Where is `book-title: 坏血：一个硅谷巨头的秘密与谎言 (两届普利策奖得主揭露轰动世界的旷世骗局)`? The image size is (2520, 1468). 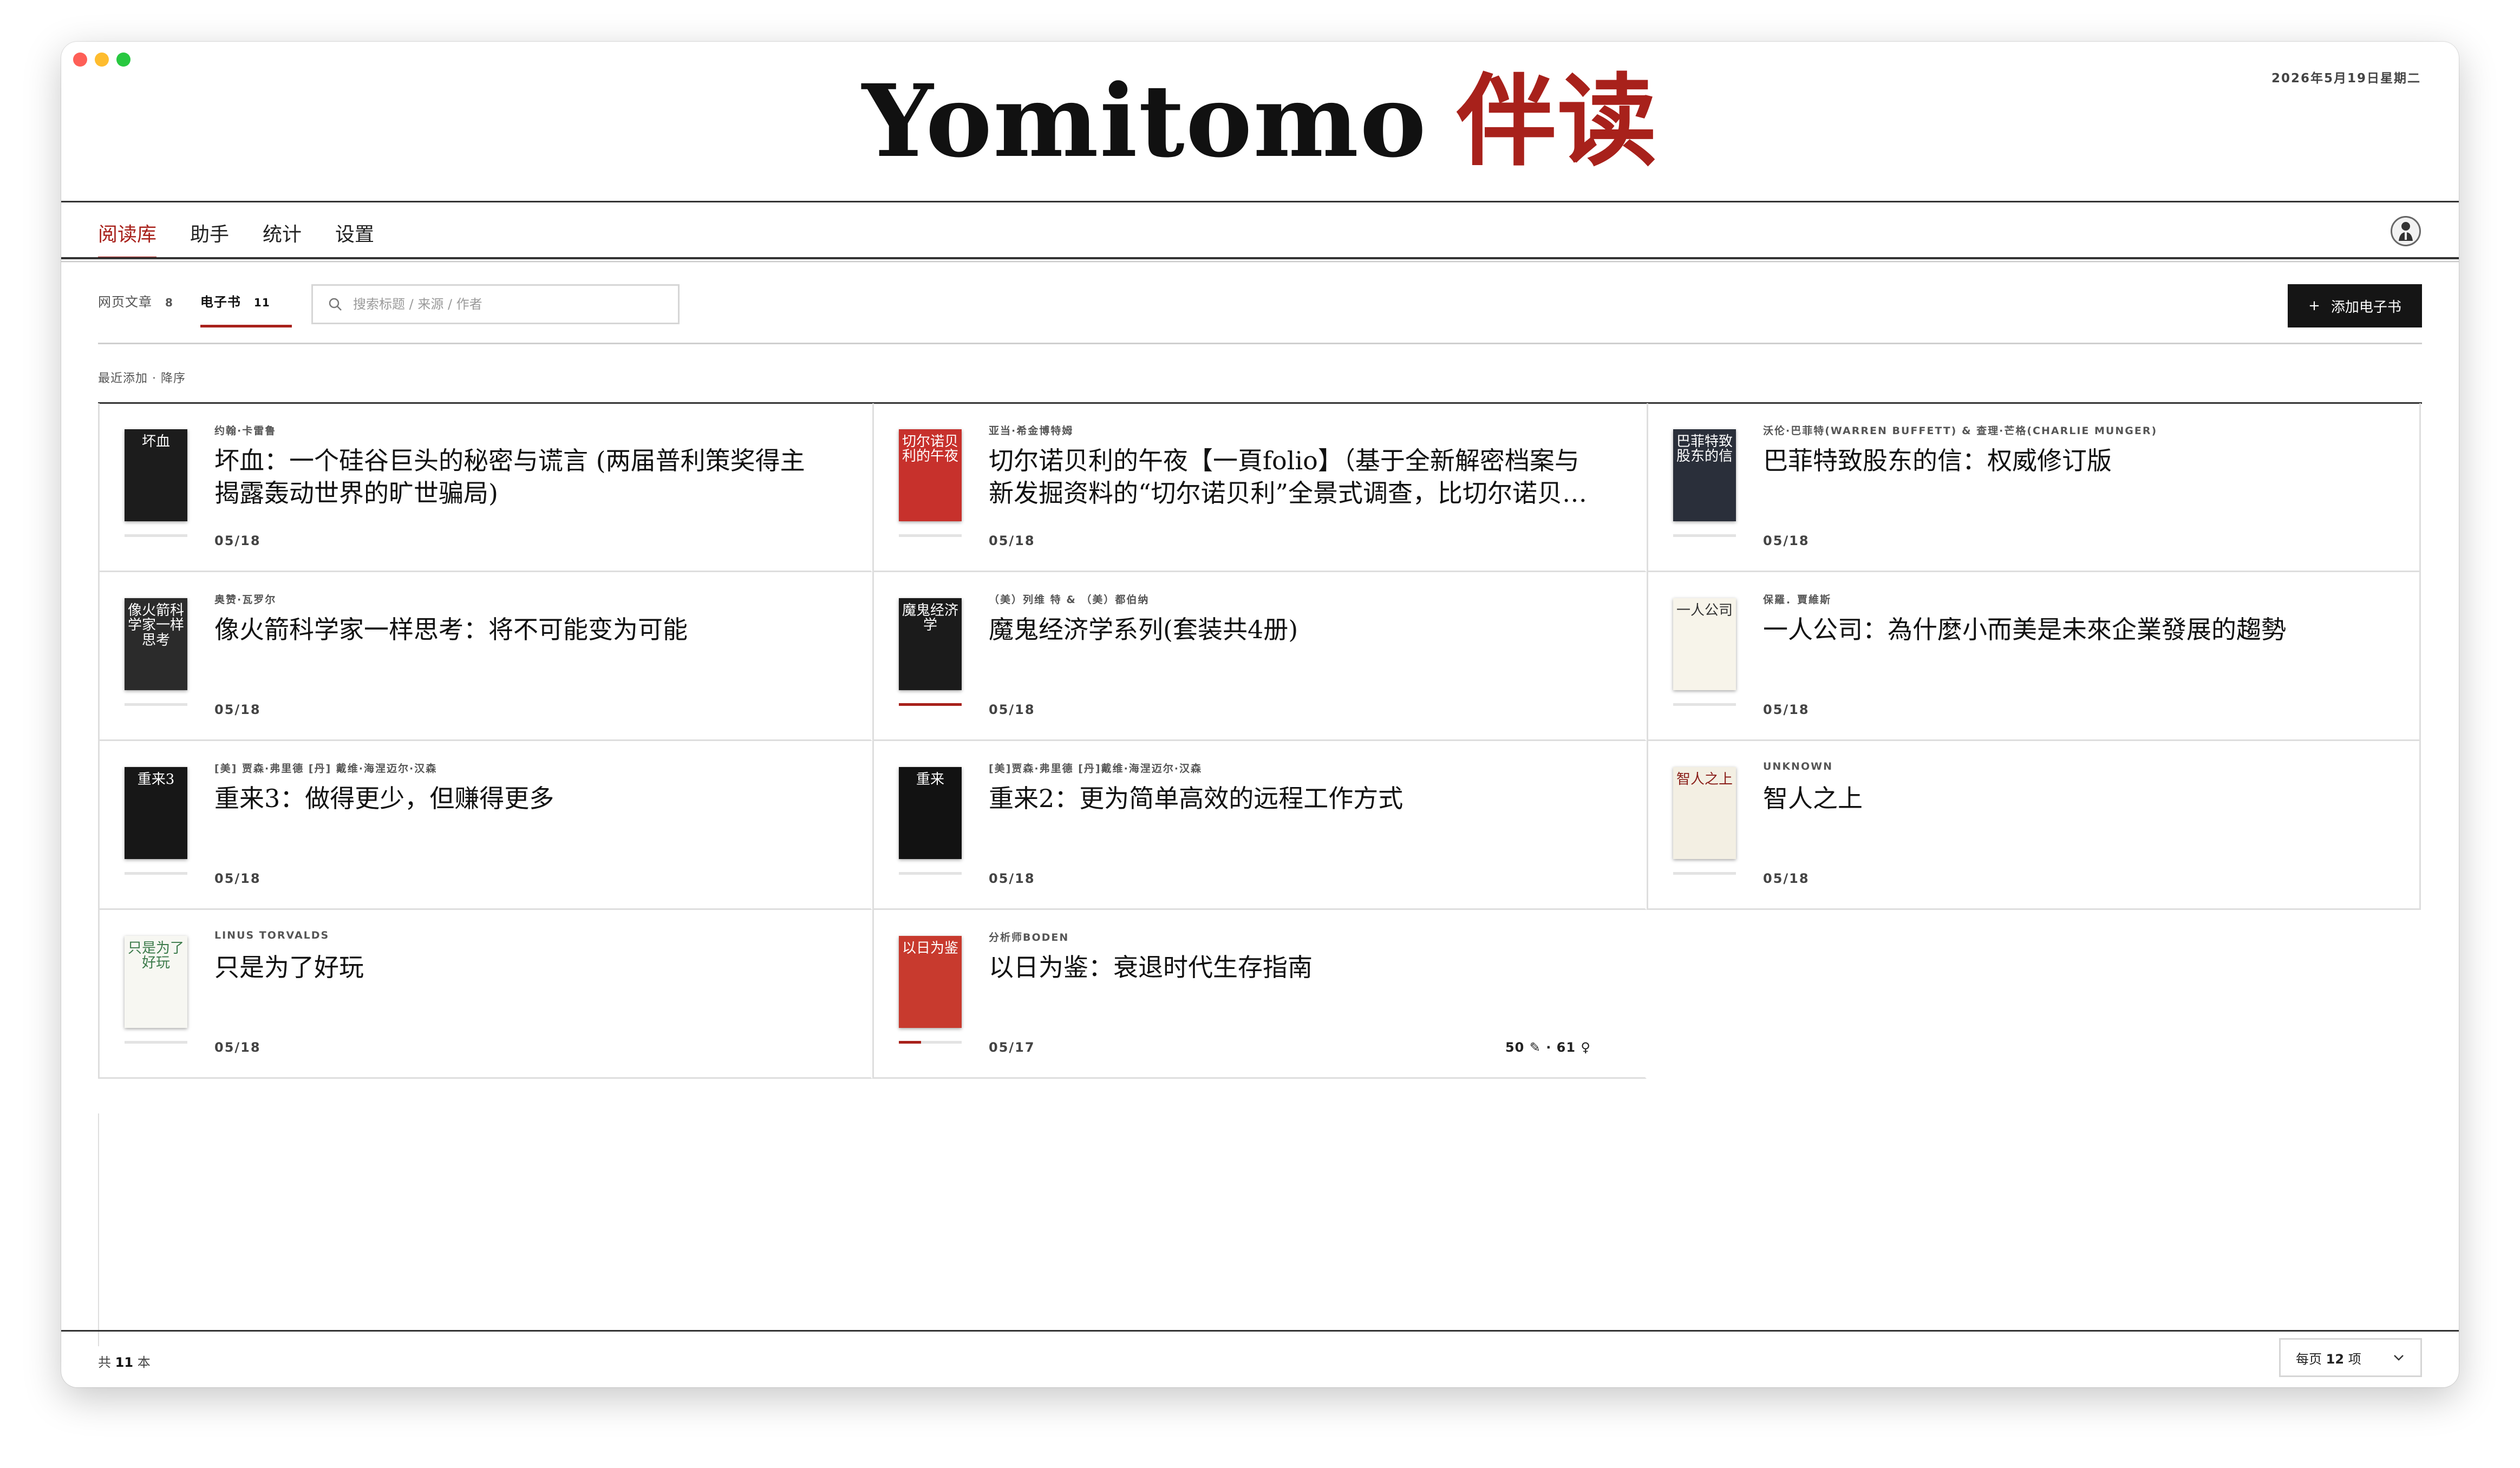 book-title: 坏血：一个硅谷巨头的秘密与谎言 (两届普利策奖得主揭露轰动世界的旷世骗局) is located at coordinates (516, 476).